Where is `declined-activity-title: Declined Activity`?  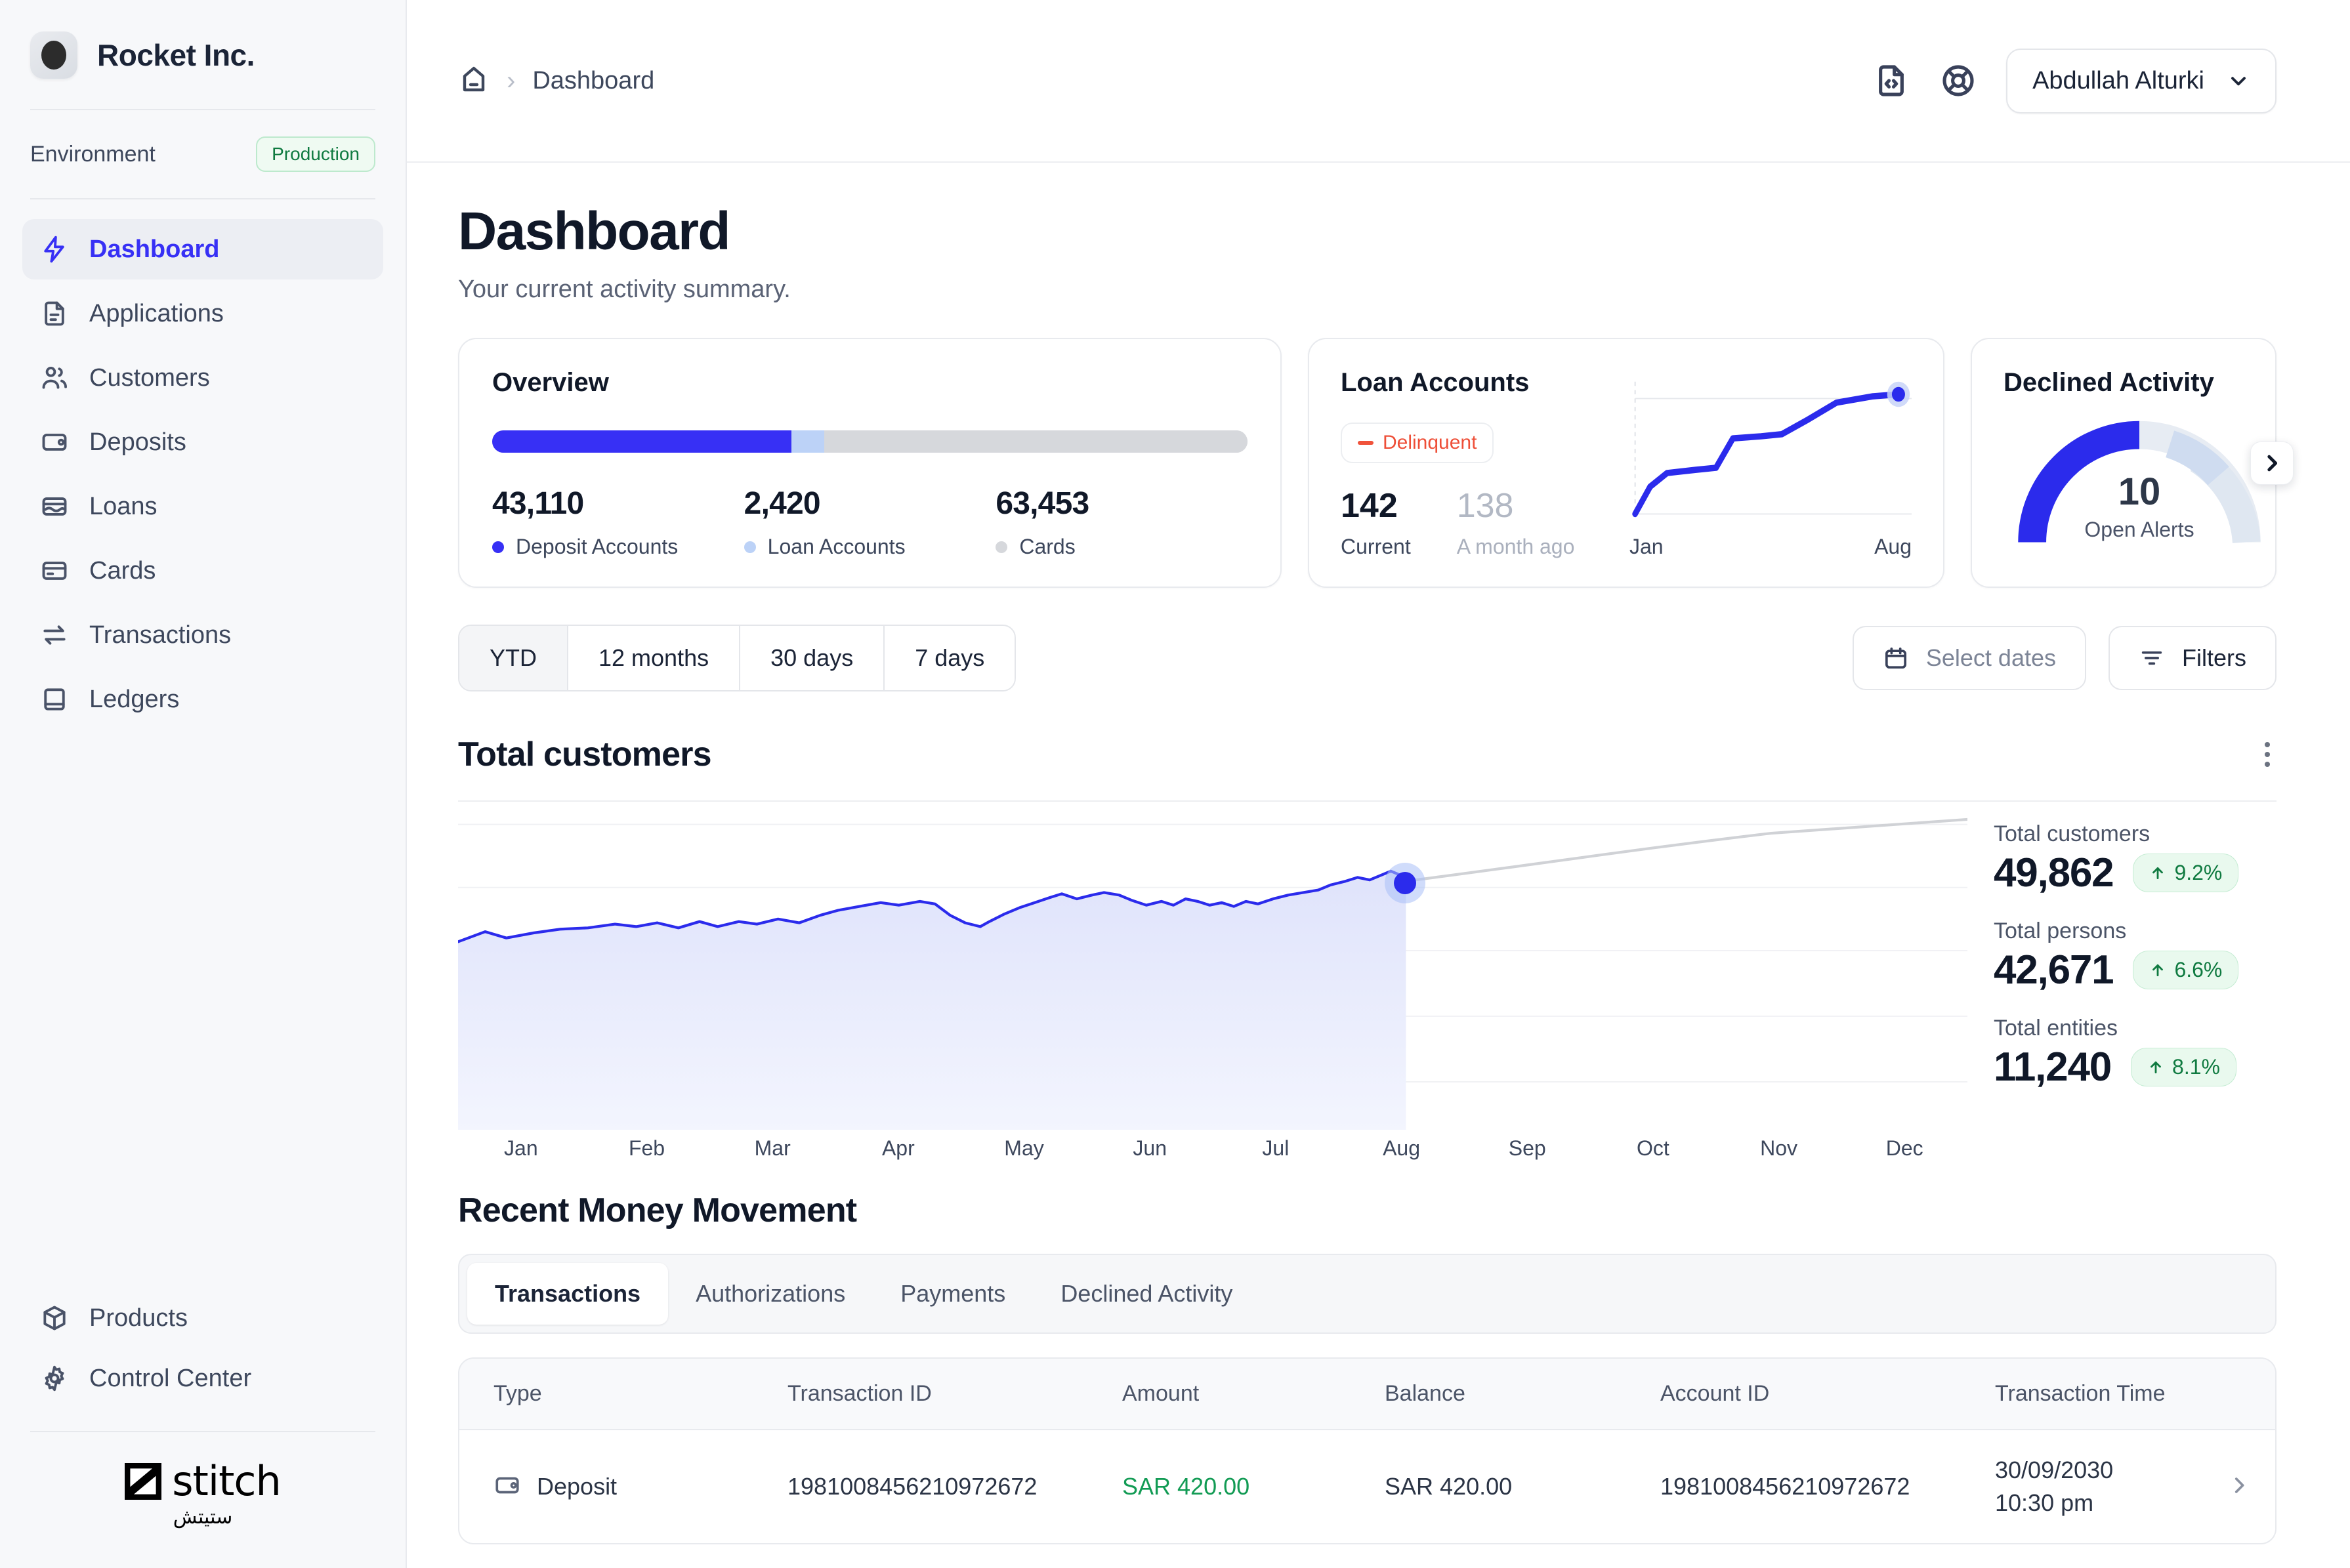
declined-activity-title: Declined Activity is located at coordinates (2109, 382).